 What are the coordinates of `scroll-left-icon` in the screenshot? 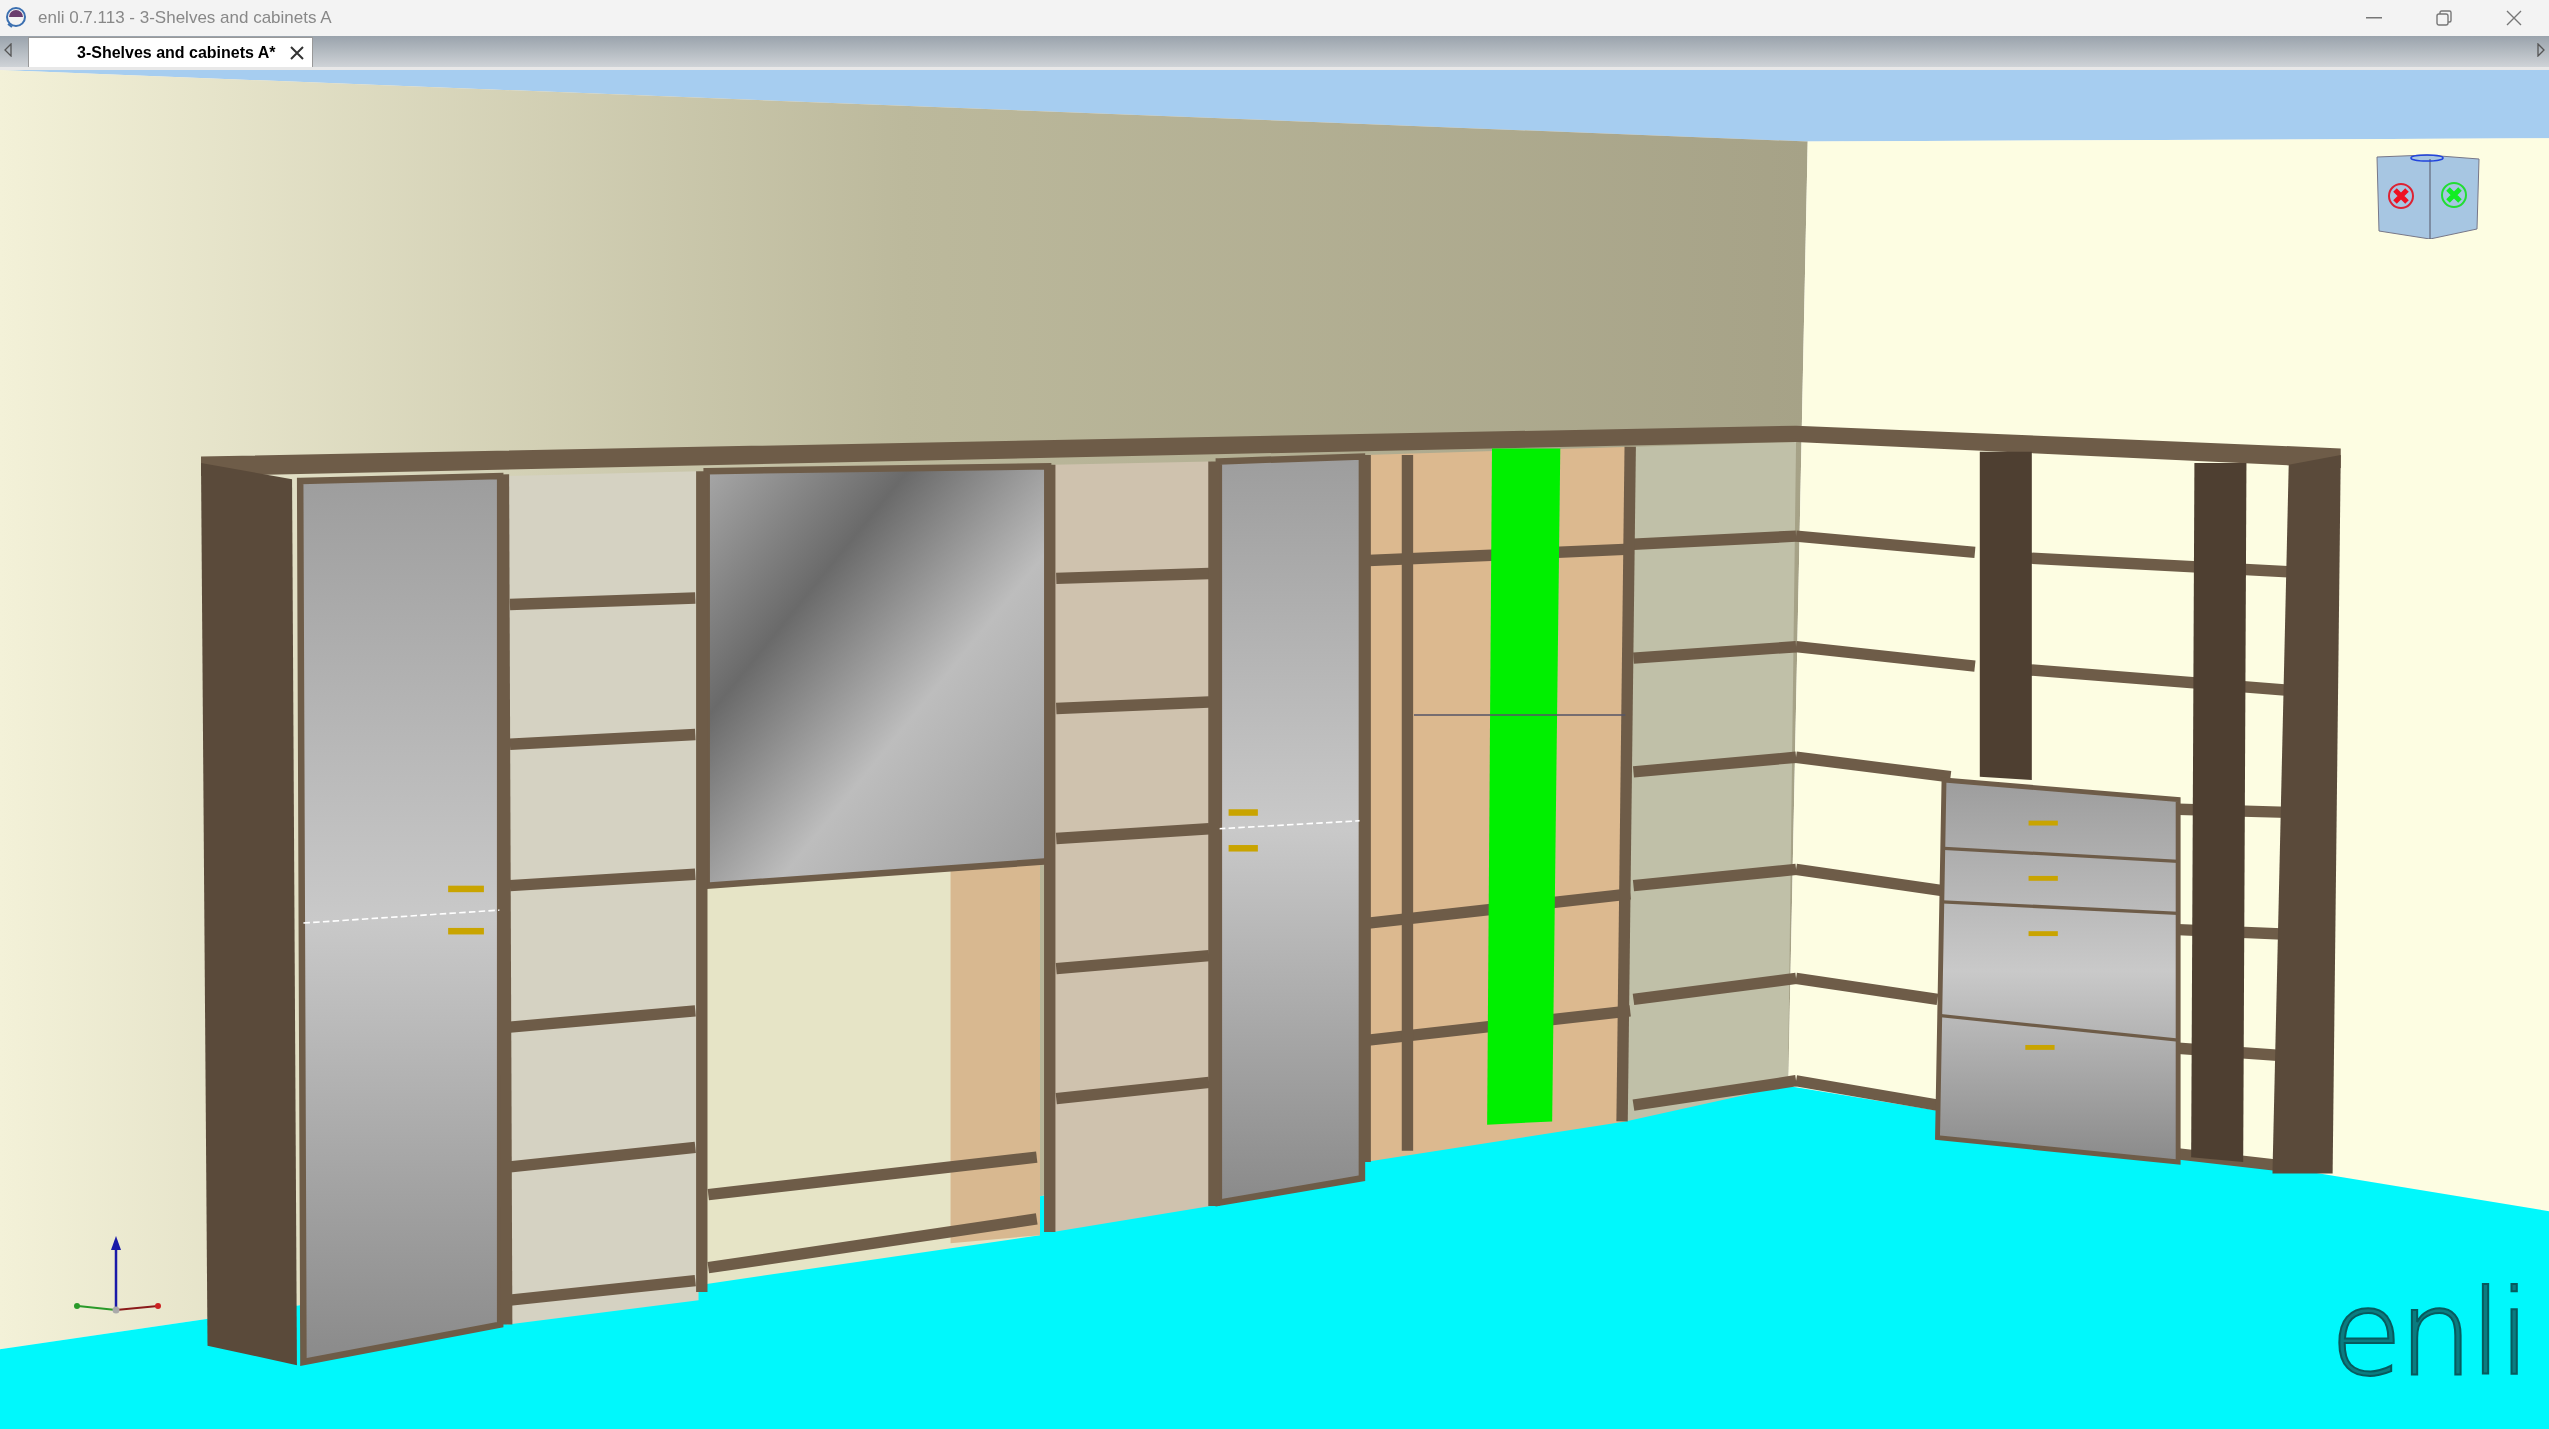 It's located at (8, 50).